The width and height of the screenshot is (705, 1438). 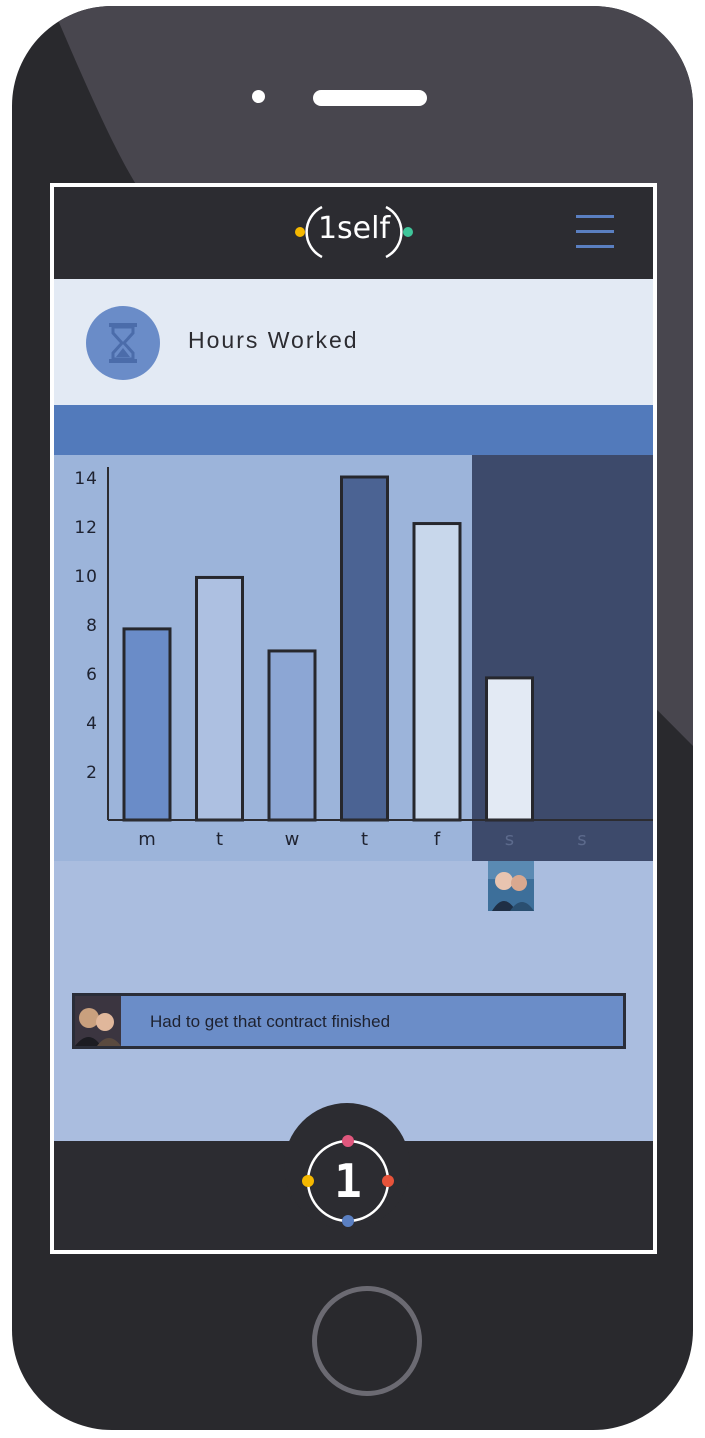 What do you see at coordinates (370, 98) in the screenshot?
I see `speaker-slot` at bounding box center [370, 98].